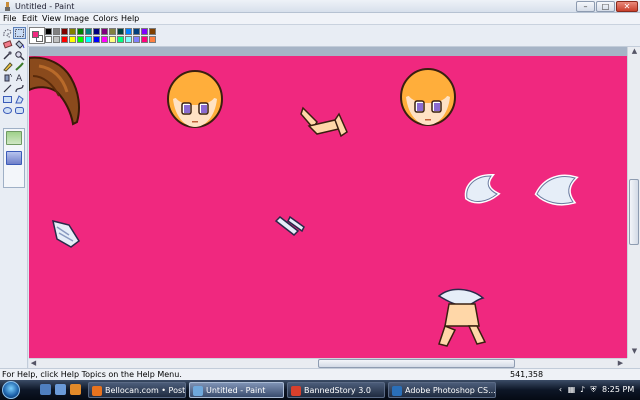 The image size is (640, 400). I want to click on minimize-button: –, so click(585, 6).